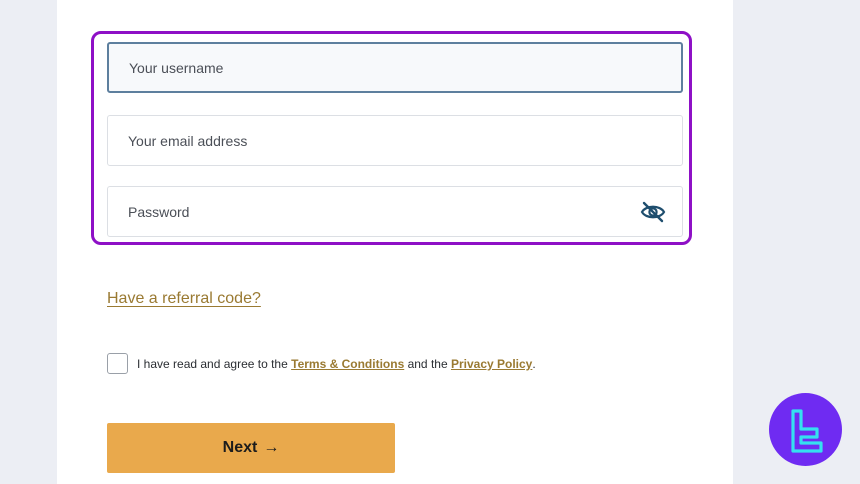 This screenshot has height=484, width=860. What do you see at coordinates (534, 364) in the screenshot?
I see `agreement-suffix: .` at bounding box center [534, 364].